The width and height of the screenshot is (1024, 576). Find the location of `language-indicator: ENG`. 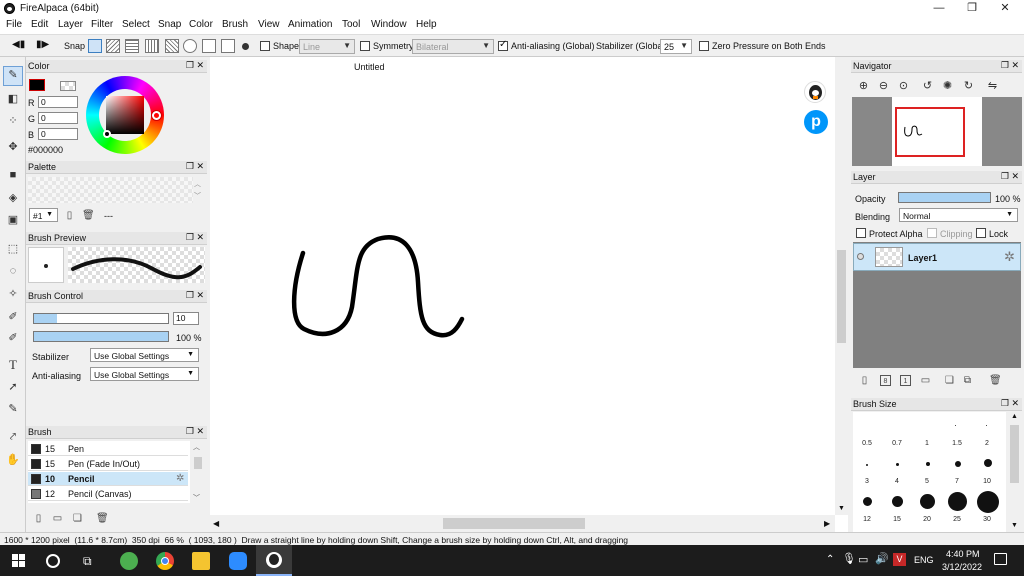

language-indicator: ENG is located at coordinates (924, 560).